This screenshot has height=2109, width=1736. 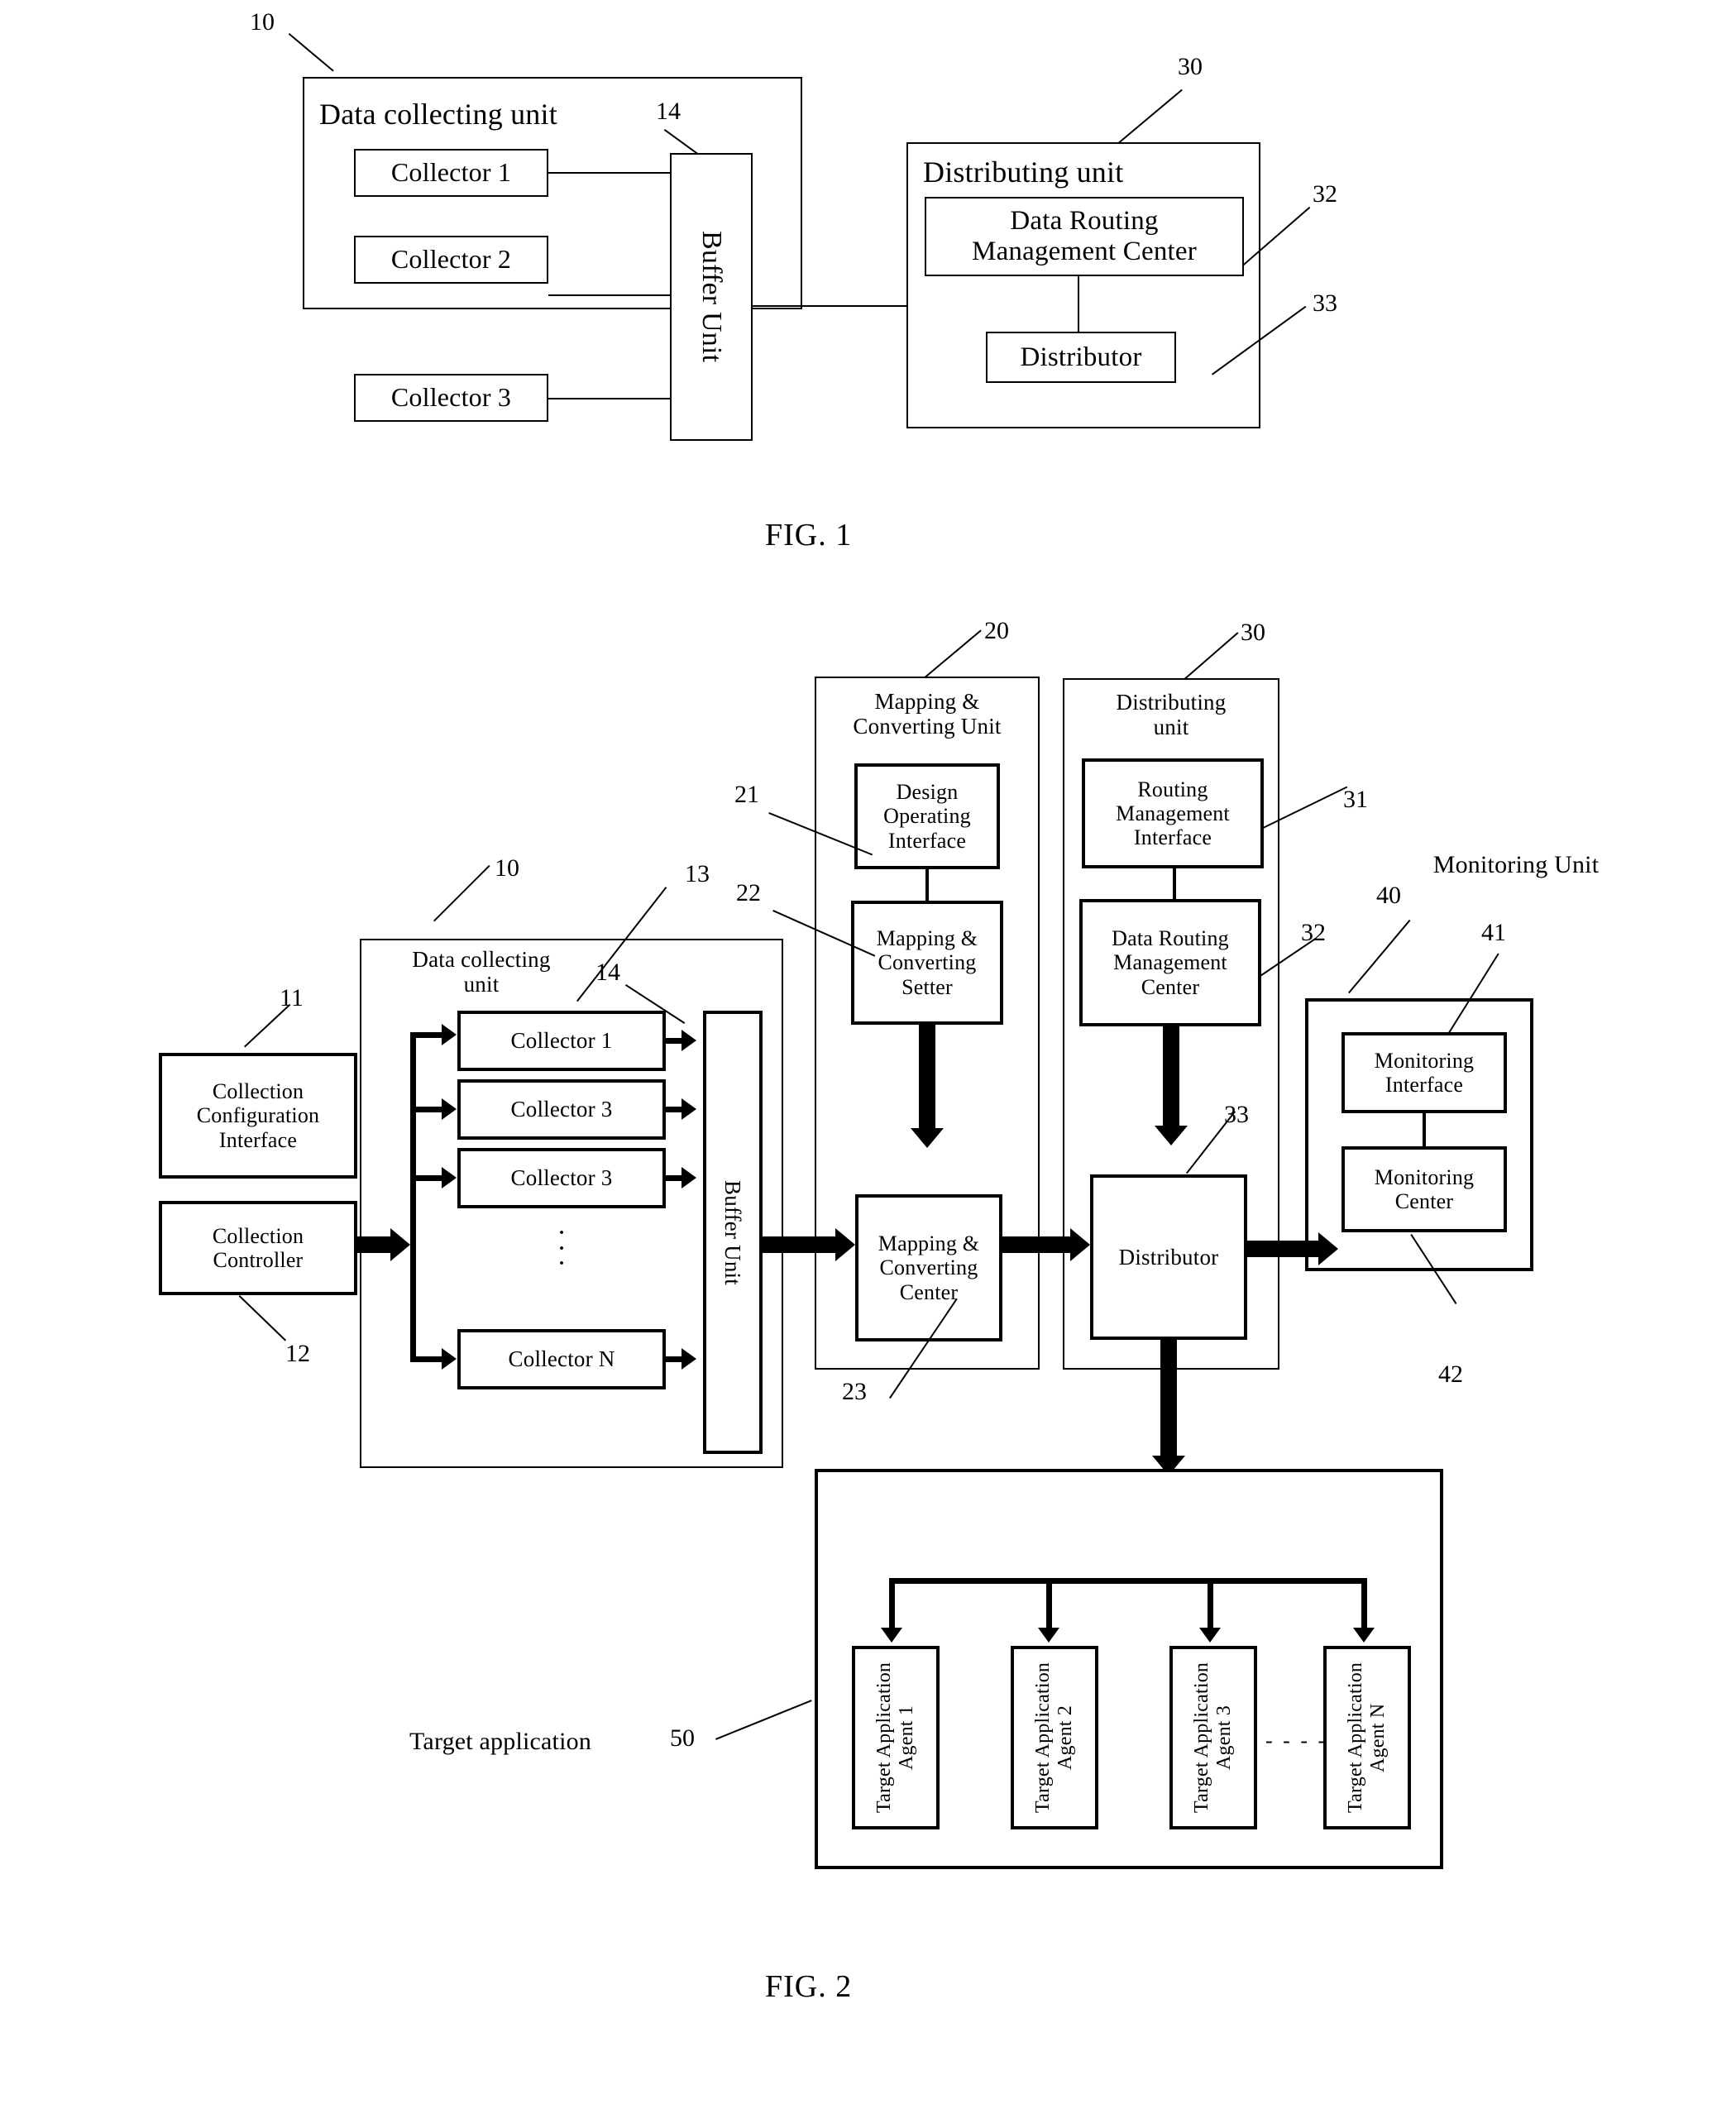 What do you see at coordinates (927, 885) in the screenshot?
I see `fig2-connector-doi-to-setter` at bounding box center [927, 885].